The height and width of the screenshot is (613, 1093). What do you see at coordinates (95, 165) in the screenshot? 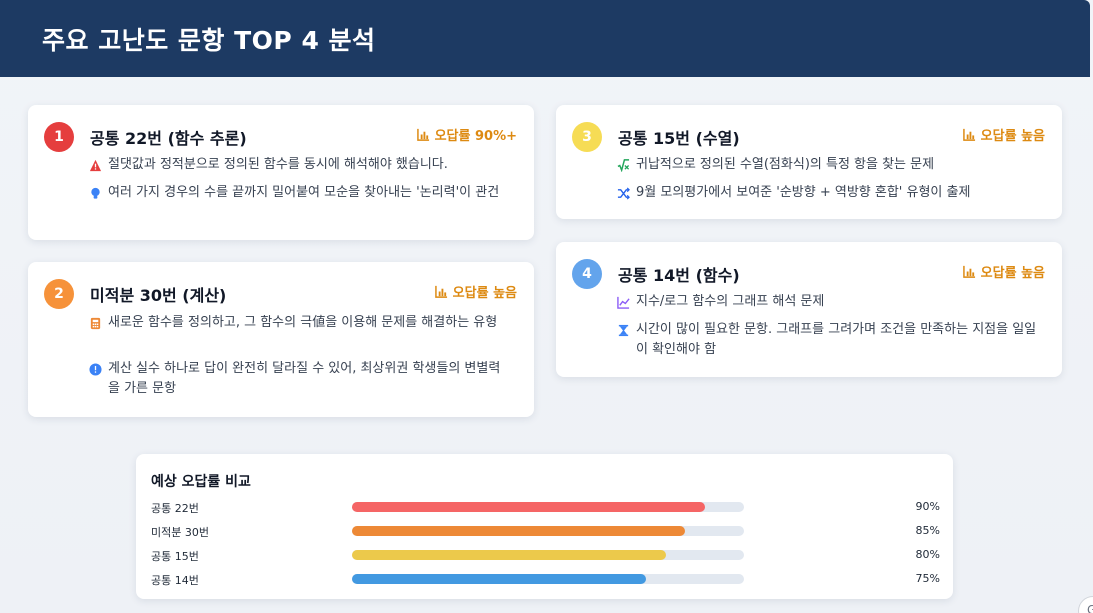
I see `warning-icon` at bounding box center [95, 165].